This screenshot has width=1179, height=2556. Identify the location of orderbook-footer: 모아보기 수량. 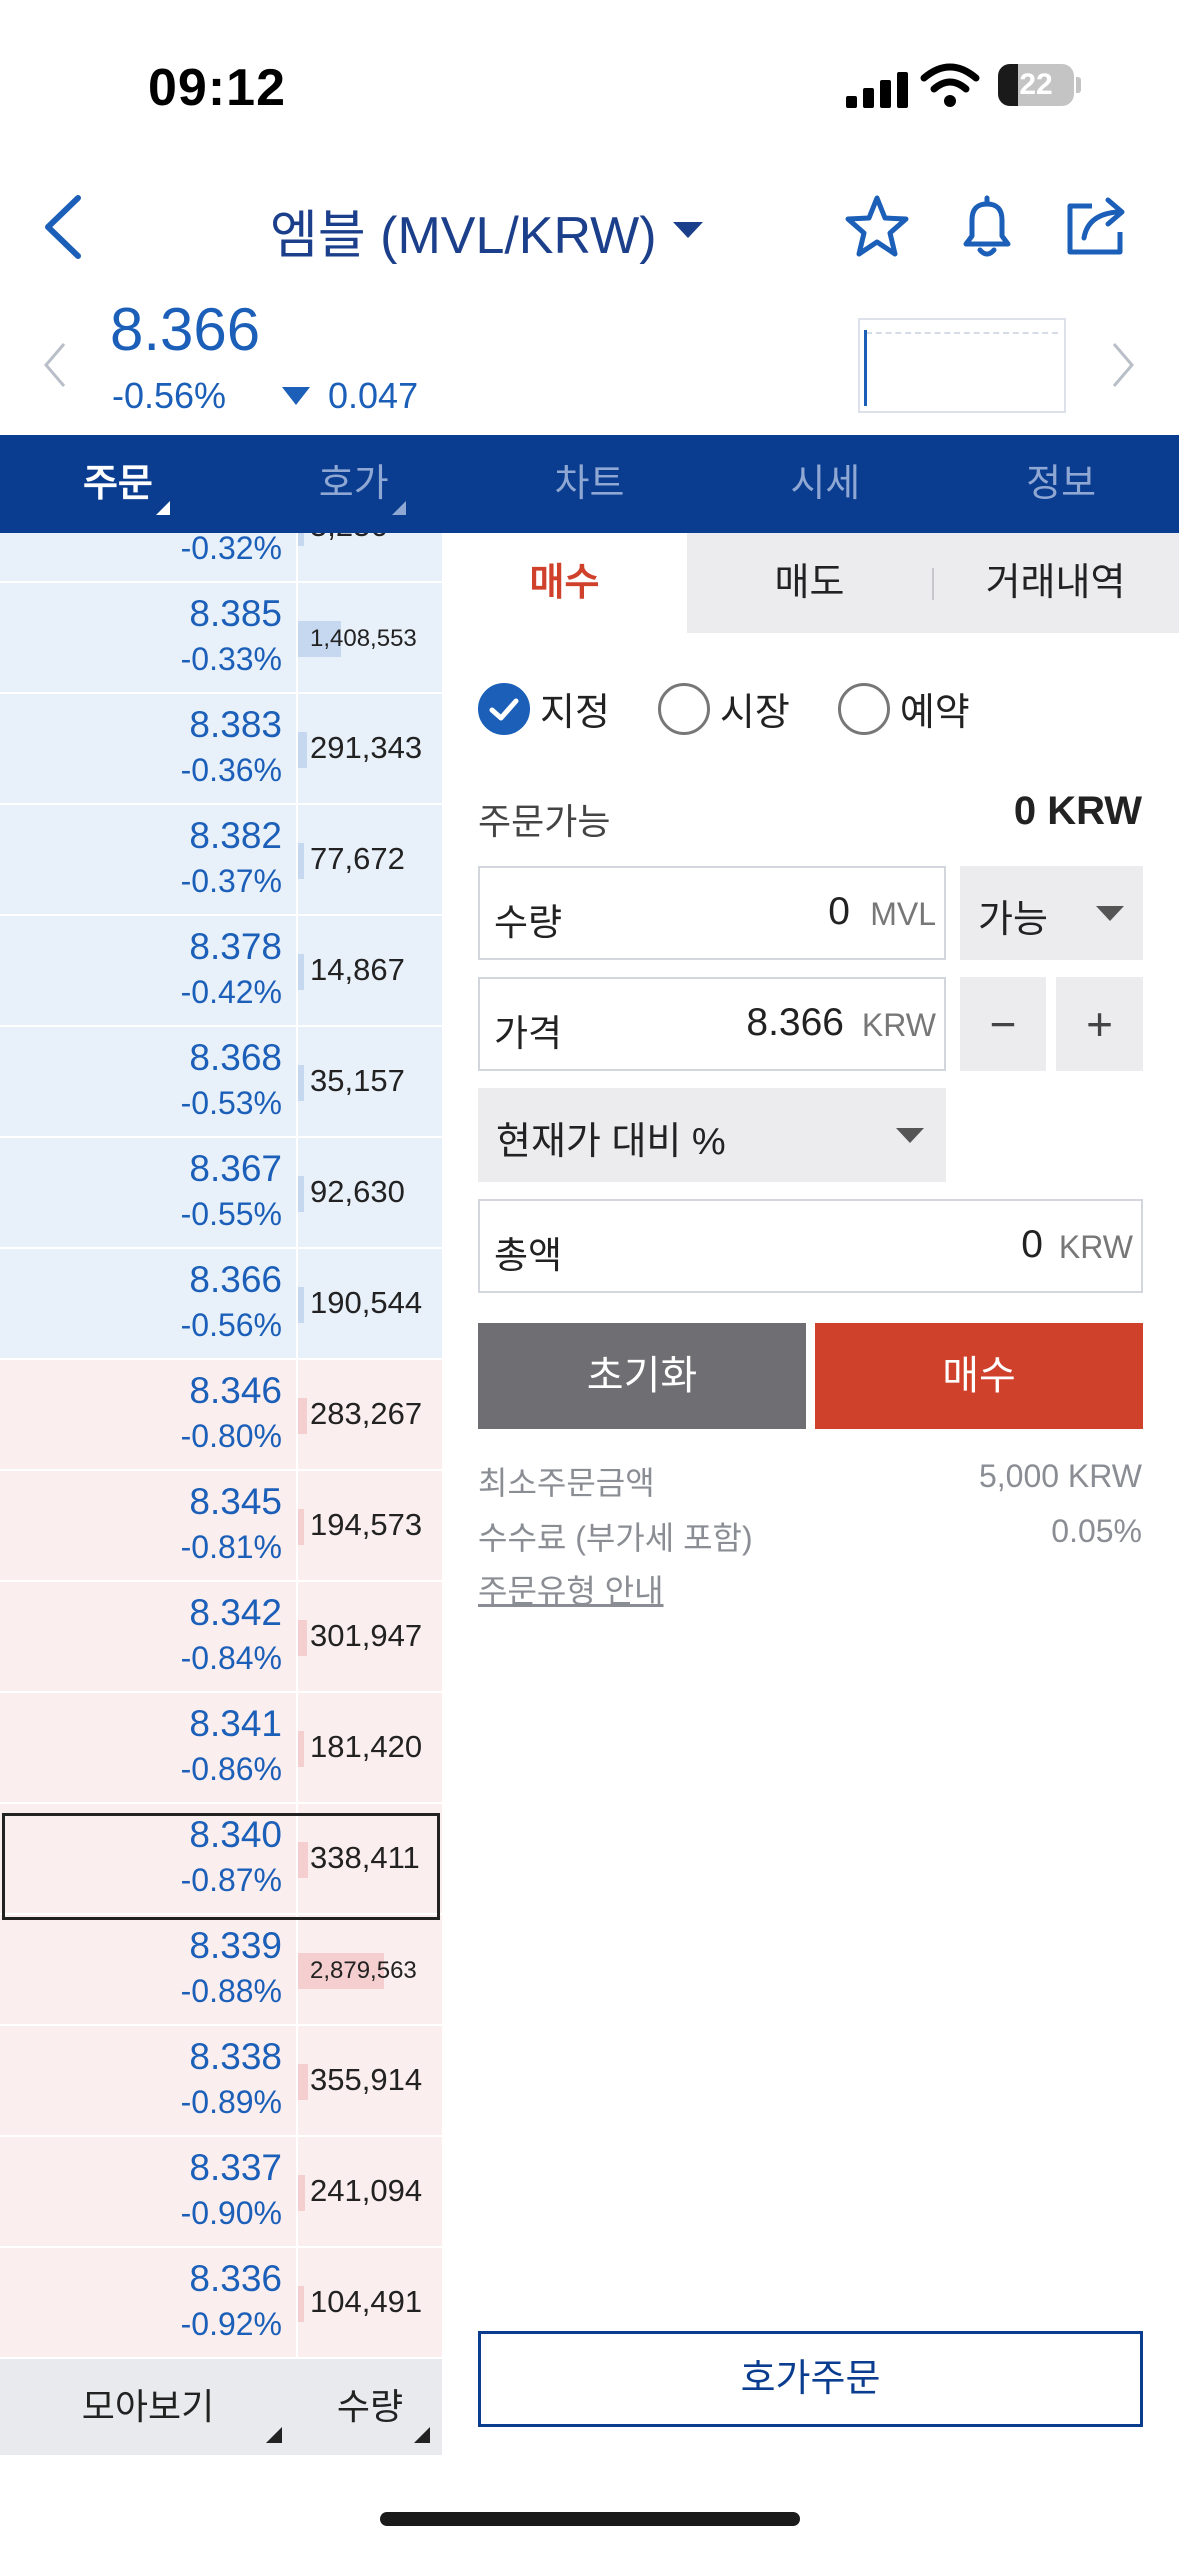
(221, 2407).